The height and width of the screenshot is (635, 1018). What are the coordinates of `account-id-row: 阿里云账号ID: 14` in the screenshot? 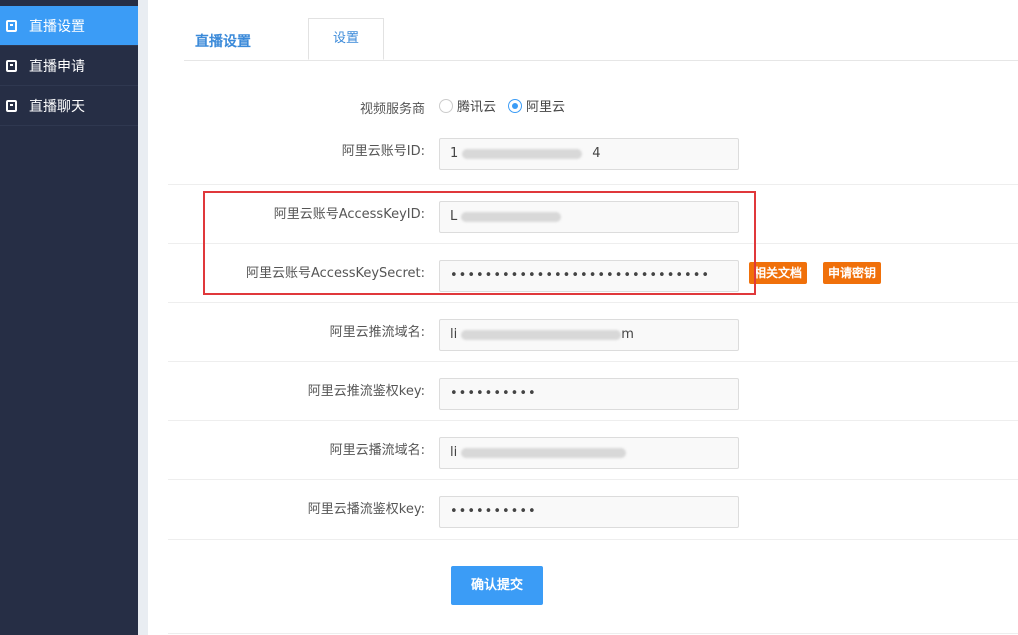 It's located at (593, 151).